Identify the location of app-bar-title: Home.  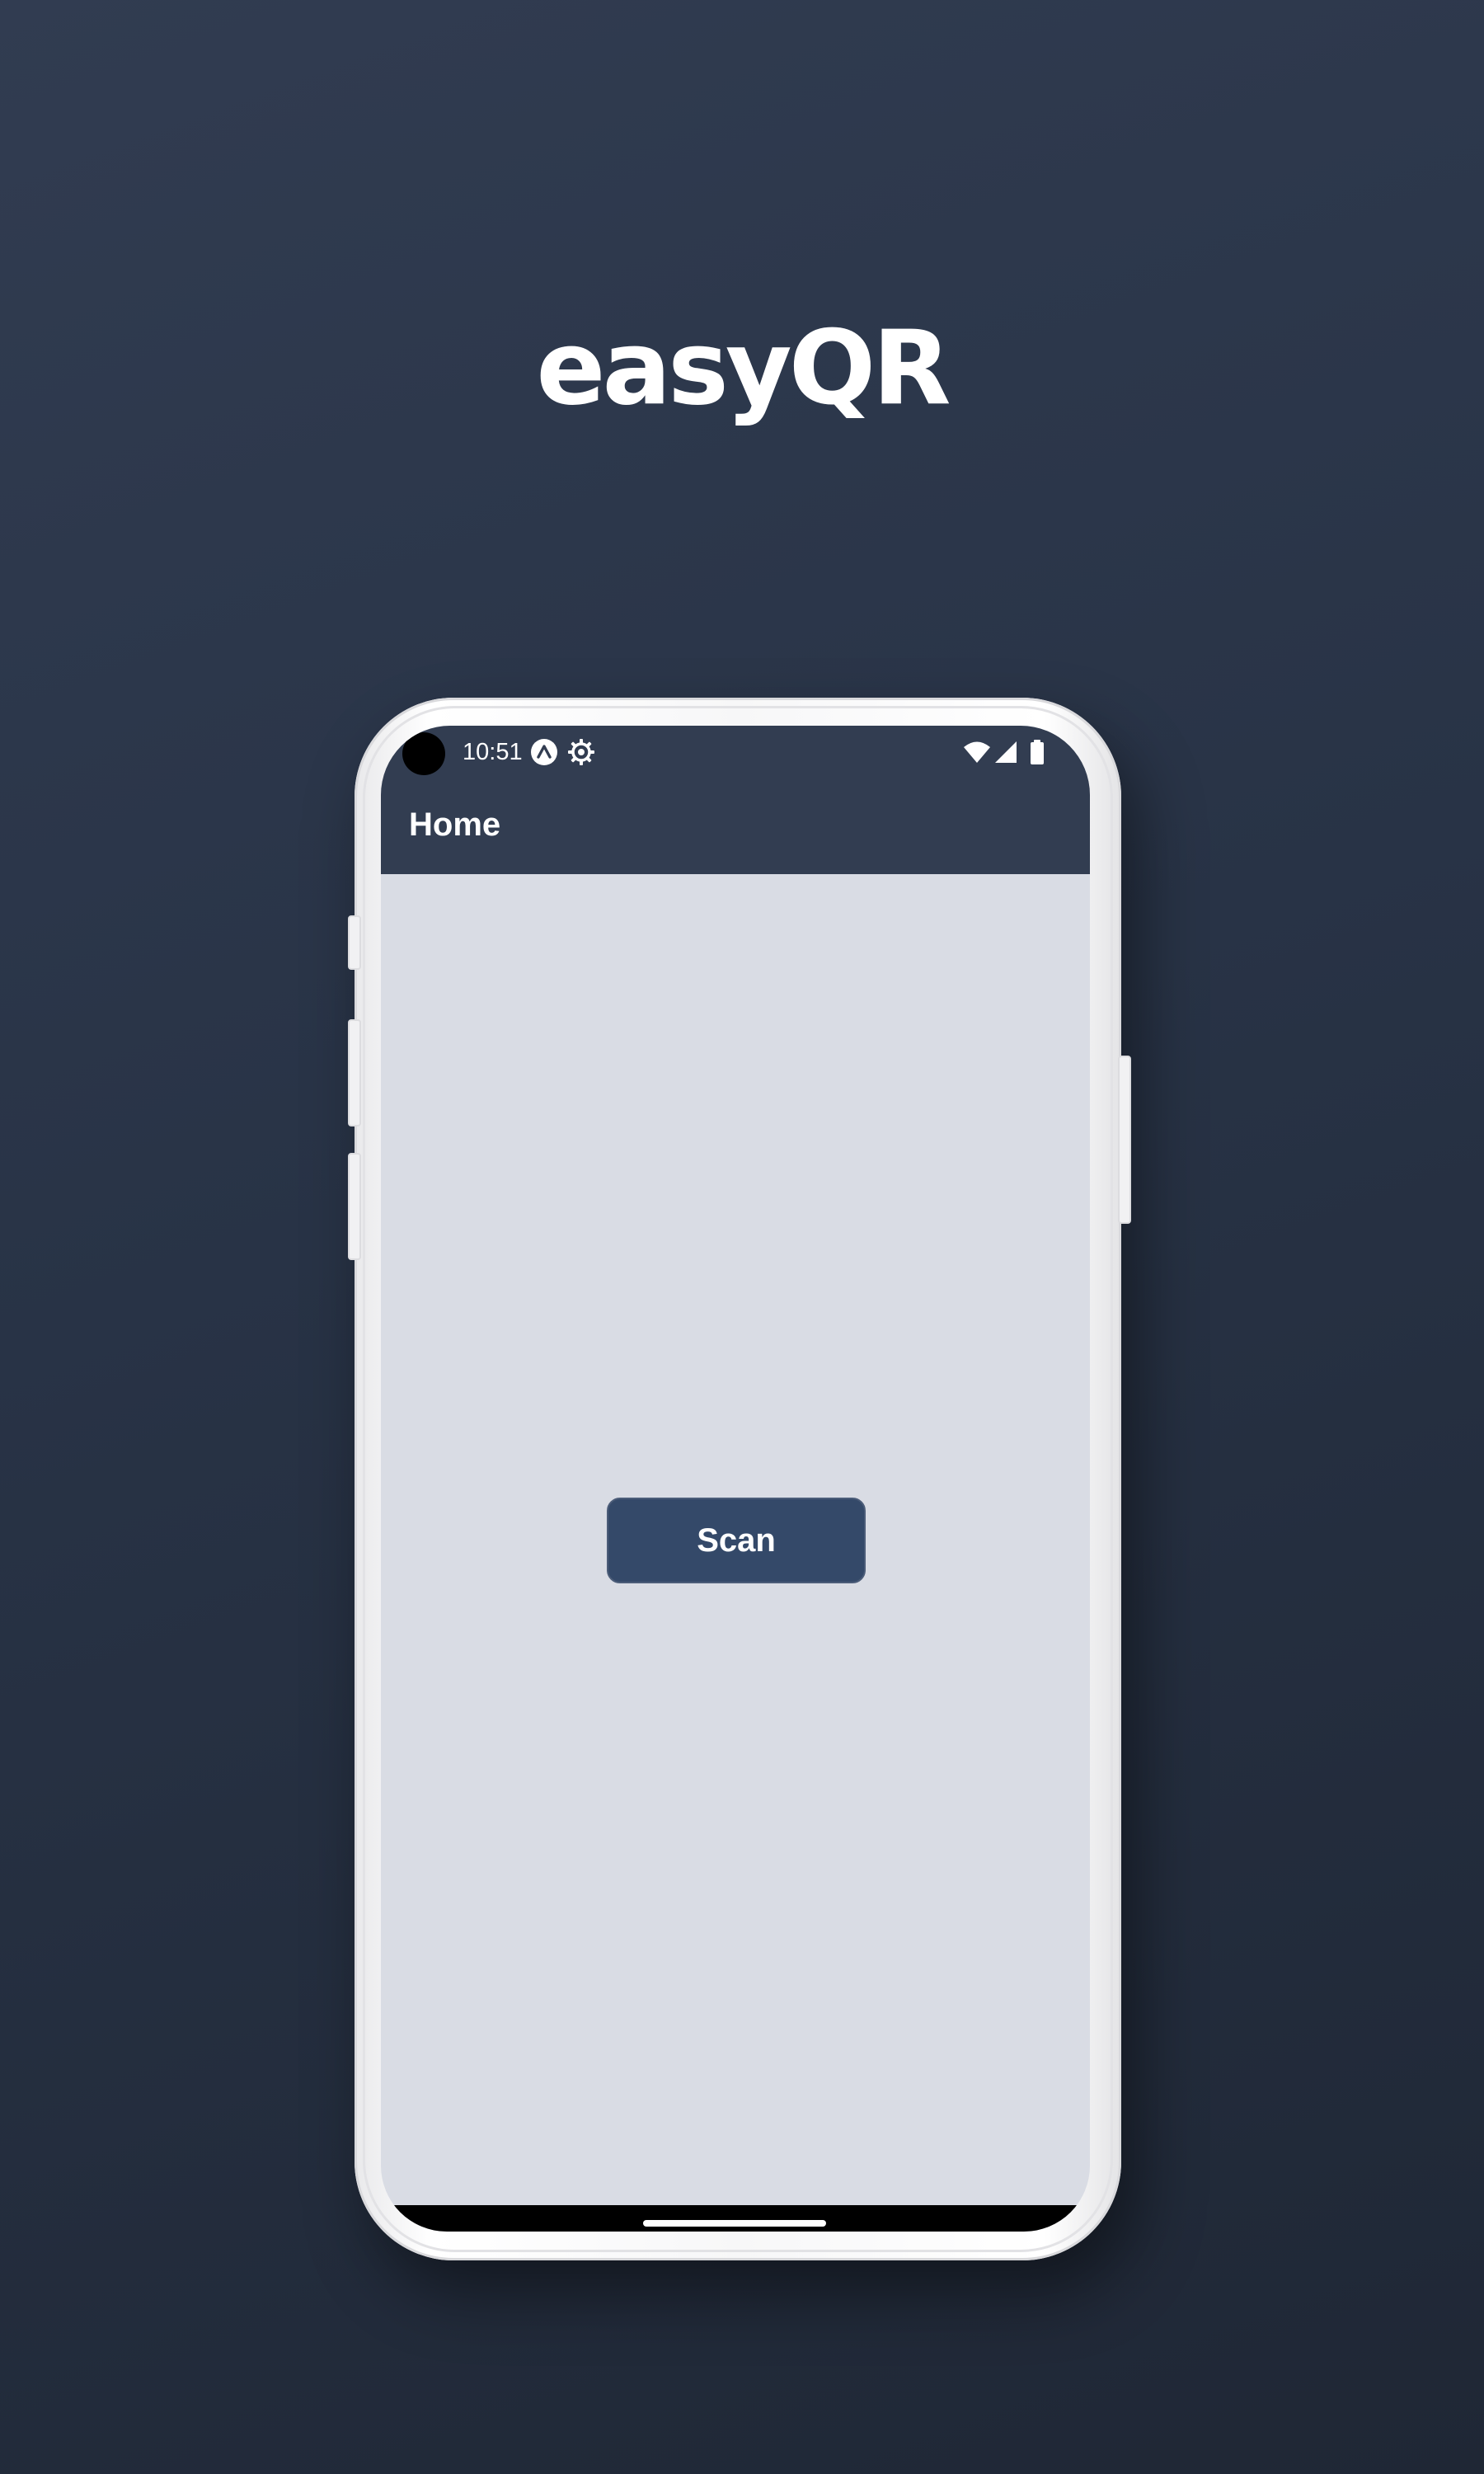
(455, 825).